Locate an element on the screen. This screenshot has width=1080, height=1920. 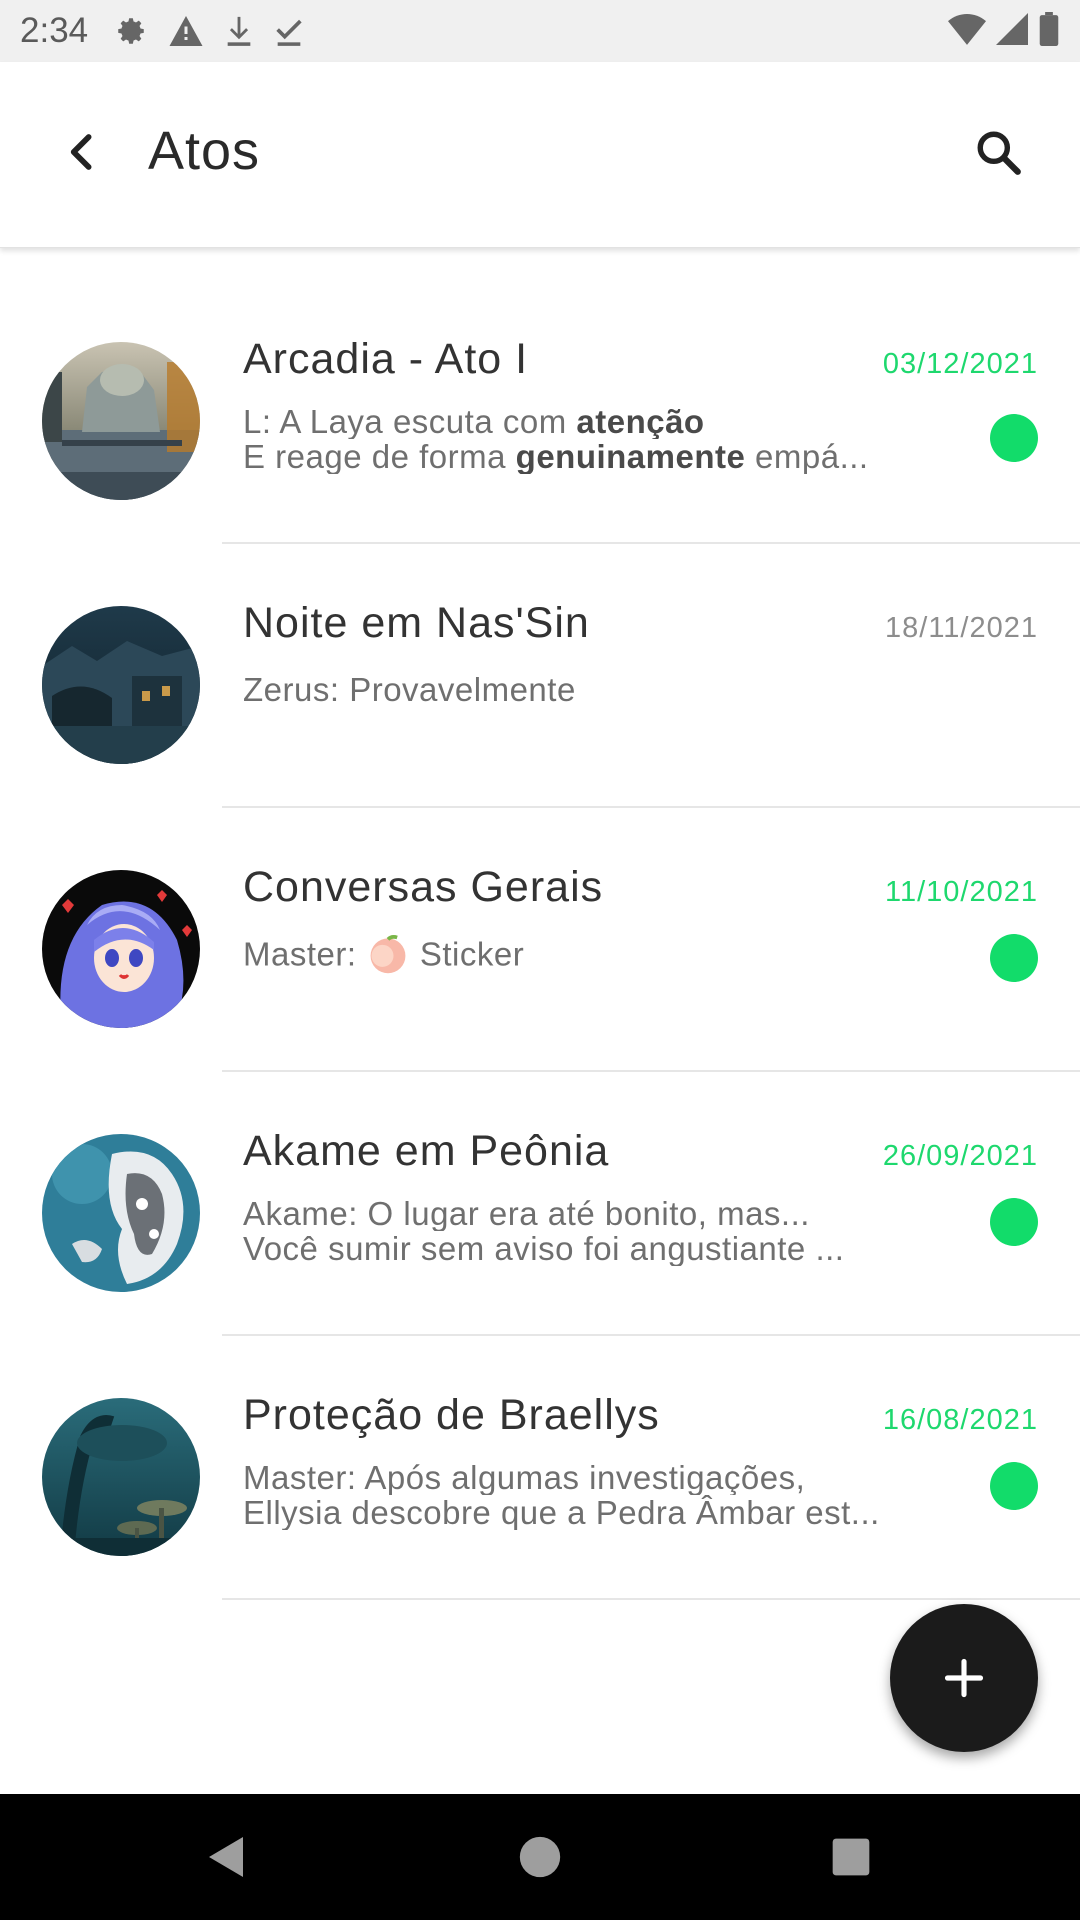
search-icon is located at coordinates (999, 153).